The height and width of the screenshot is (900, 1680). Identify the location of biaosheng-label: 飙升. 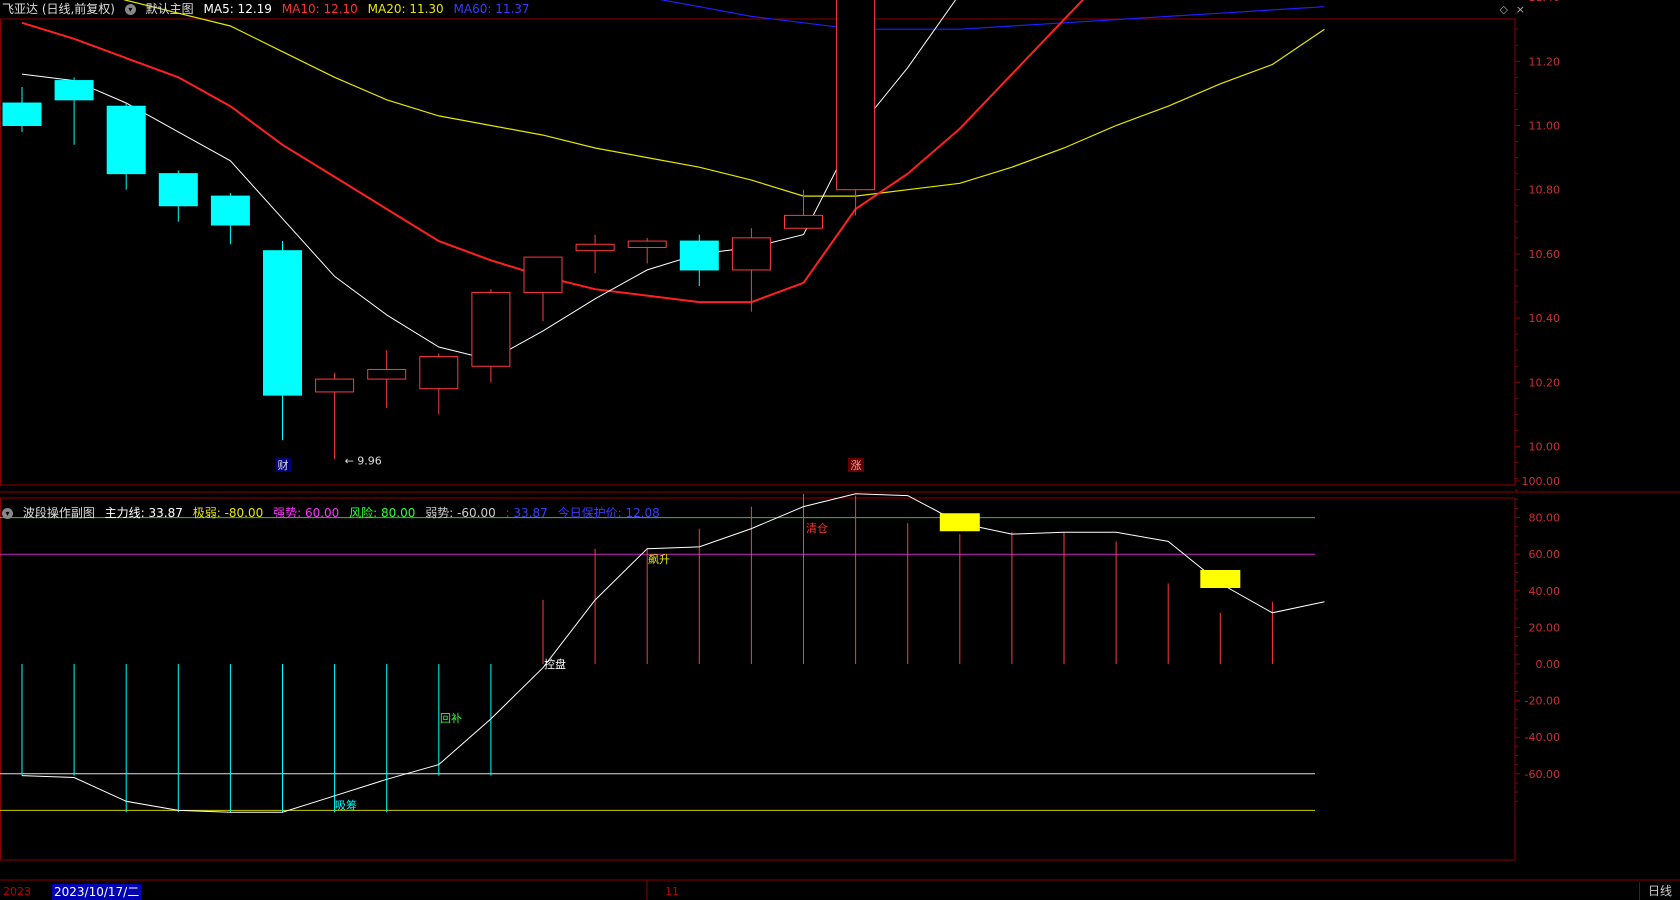
(659, 559).